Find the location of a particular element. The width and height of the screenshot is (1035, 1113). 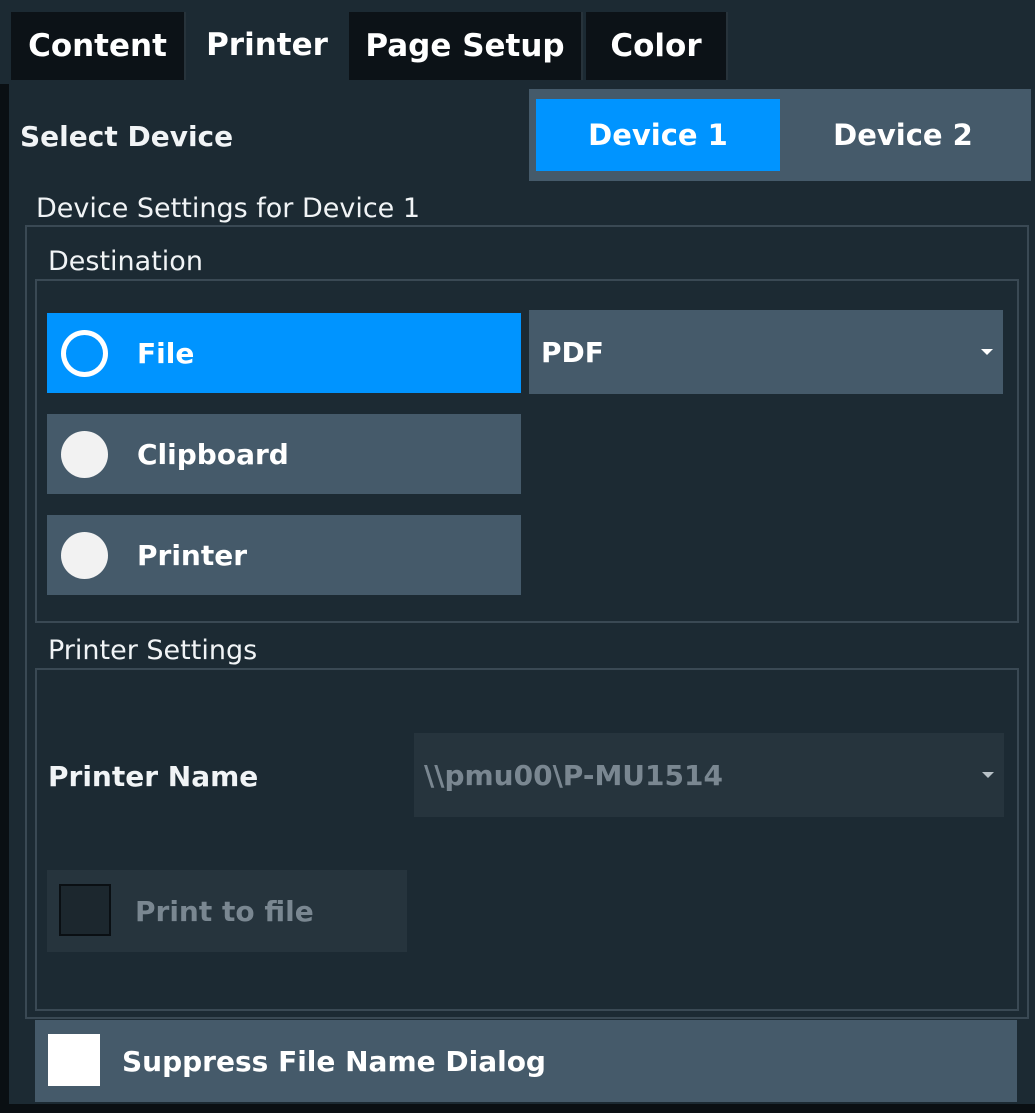

file-format-value: PDF is located at coordinates (572, 352).